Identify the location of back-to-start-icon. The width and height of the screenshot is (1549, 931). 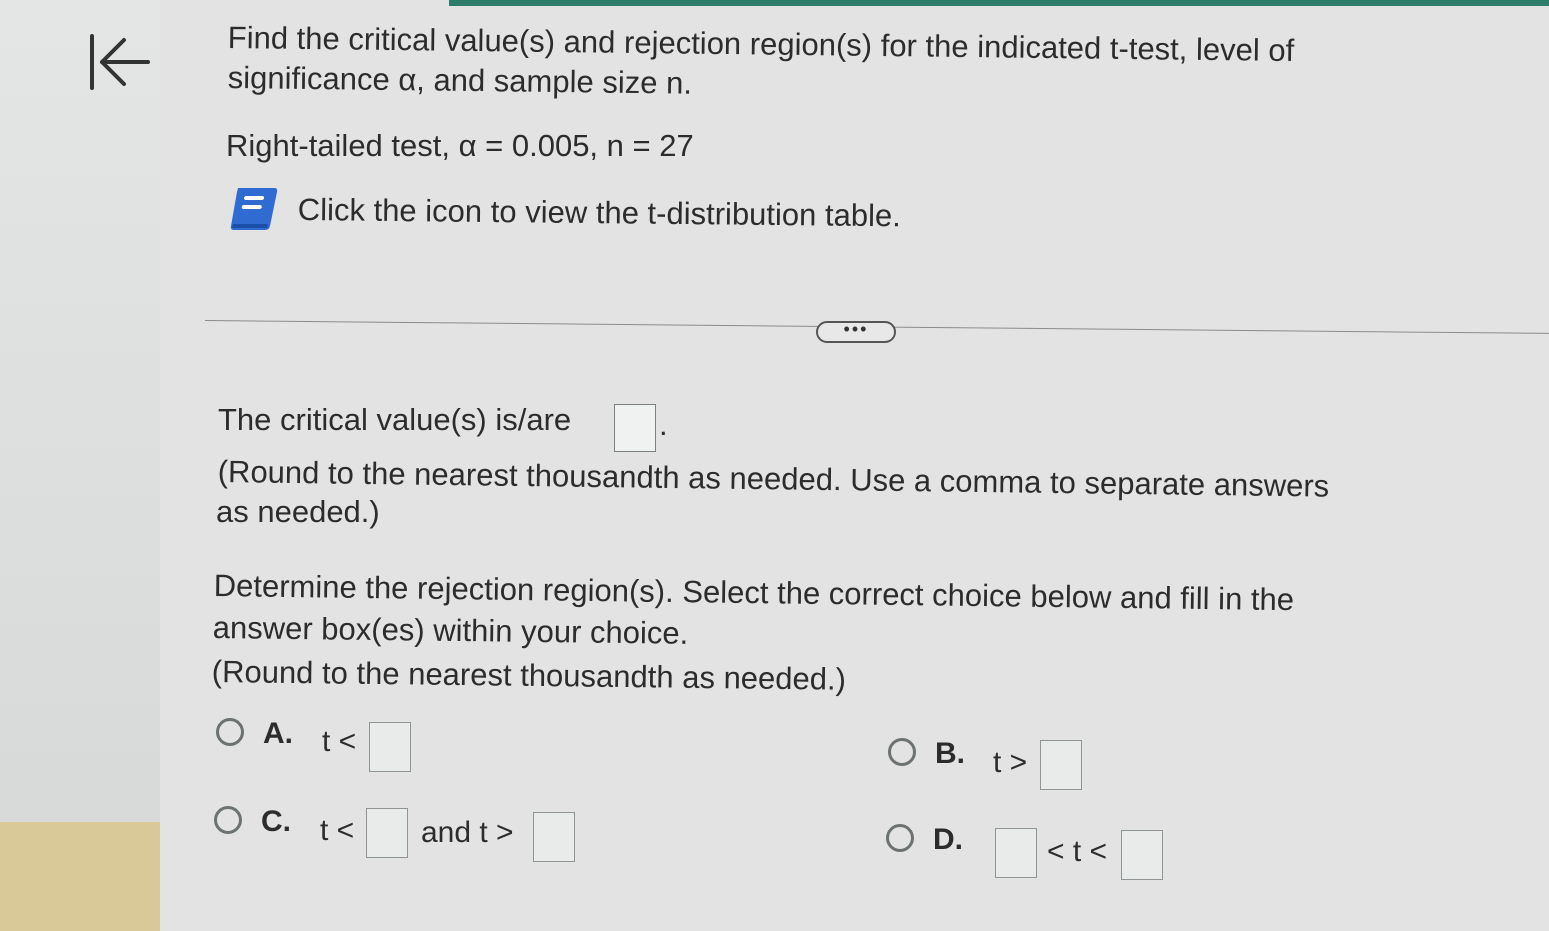
(120, 62).